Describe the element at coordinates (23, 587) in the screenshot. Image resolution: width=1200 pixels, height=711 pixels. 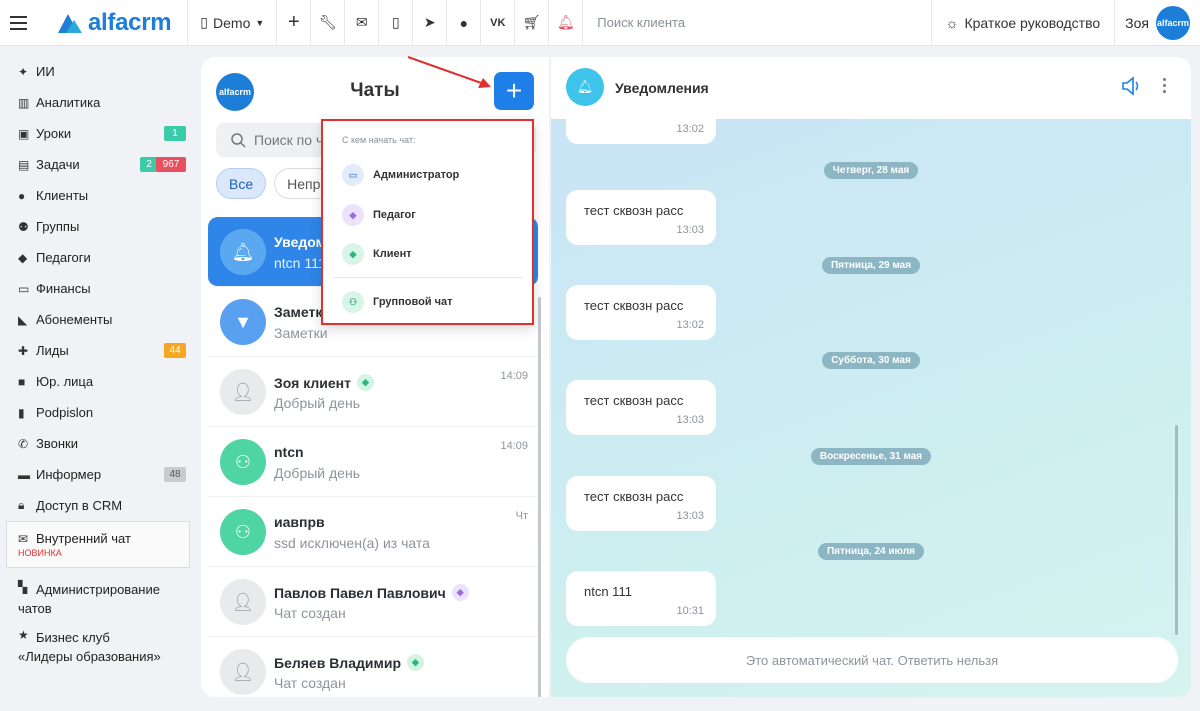
I see `chat-admin-icon: ▚` at that location.